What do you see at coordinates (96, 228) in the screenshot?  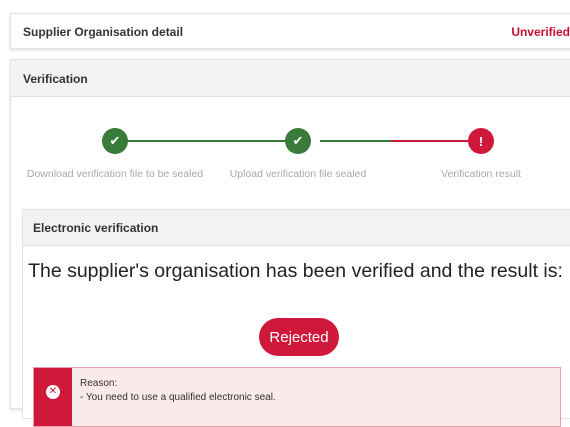 I see `electronic-verification-title: Electronic verification` at bounding box center [96, 228].